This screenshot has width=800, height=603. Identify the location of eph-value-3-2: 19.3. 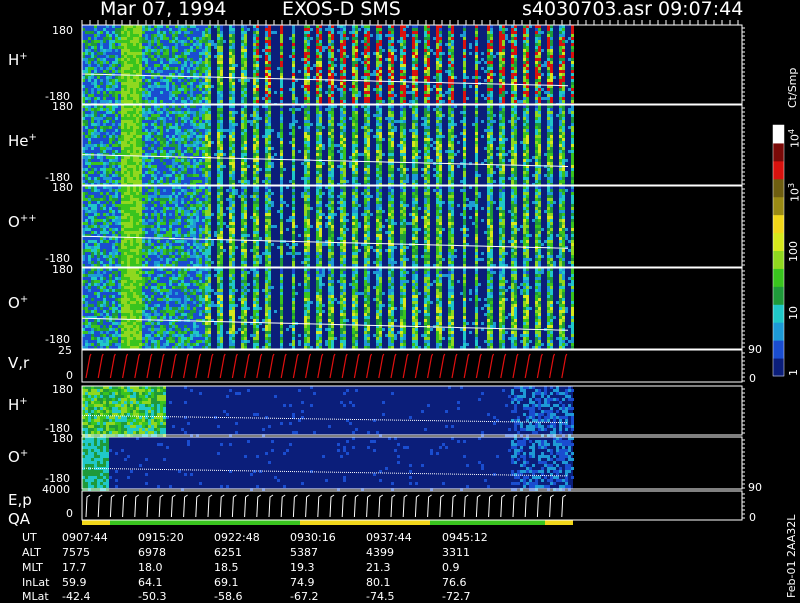
(302, 567).